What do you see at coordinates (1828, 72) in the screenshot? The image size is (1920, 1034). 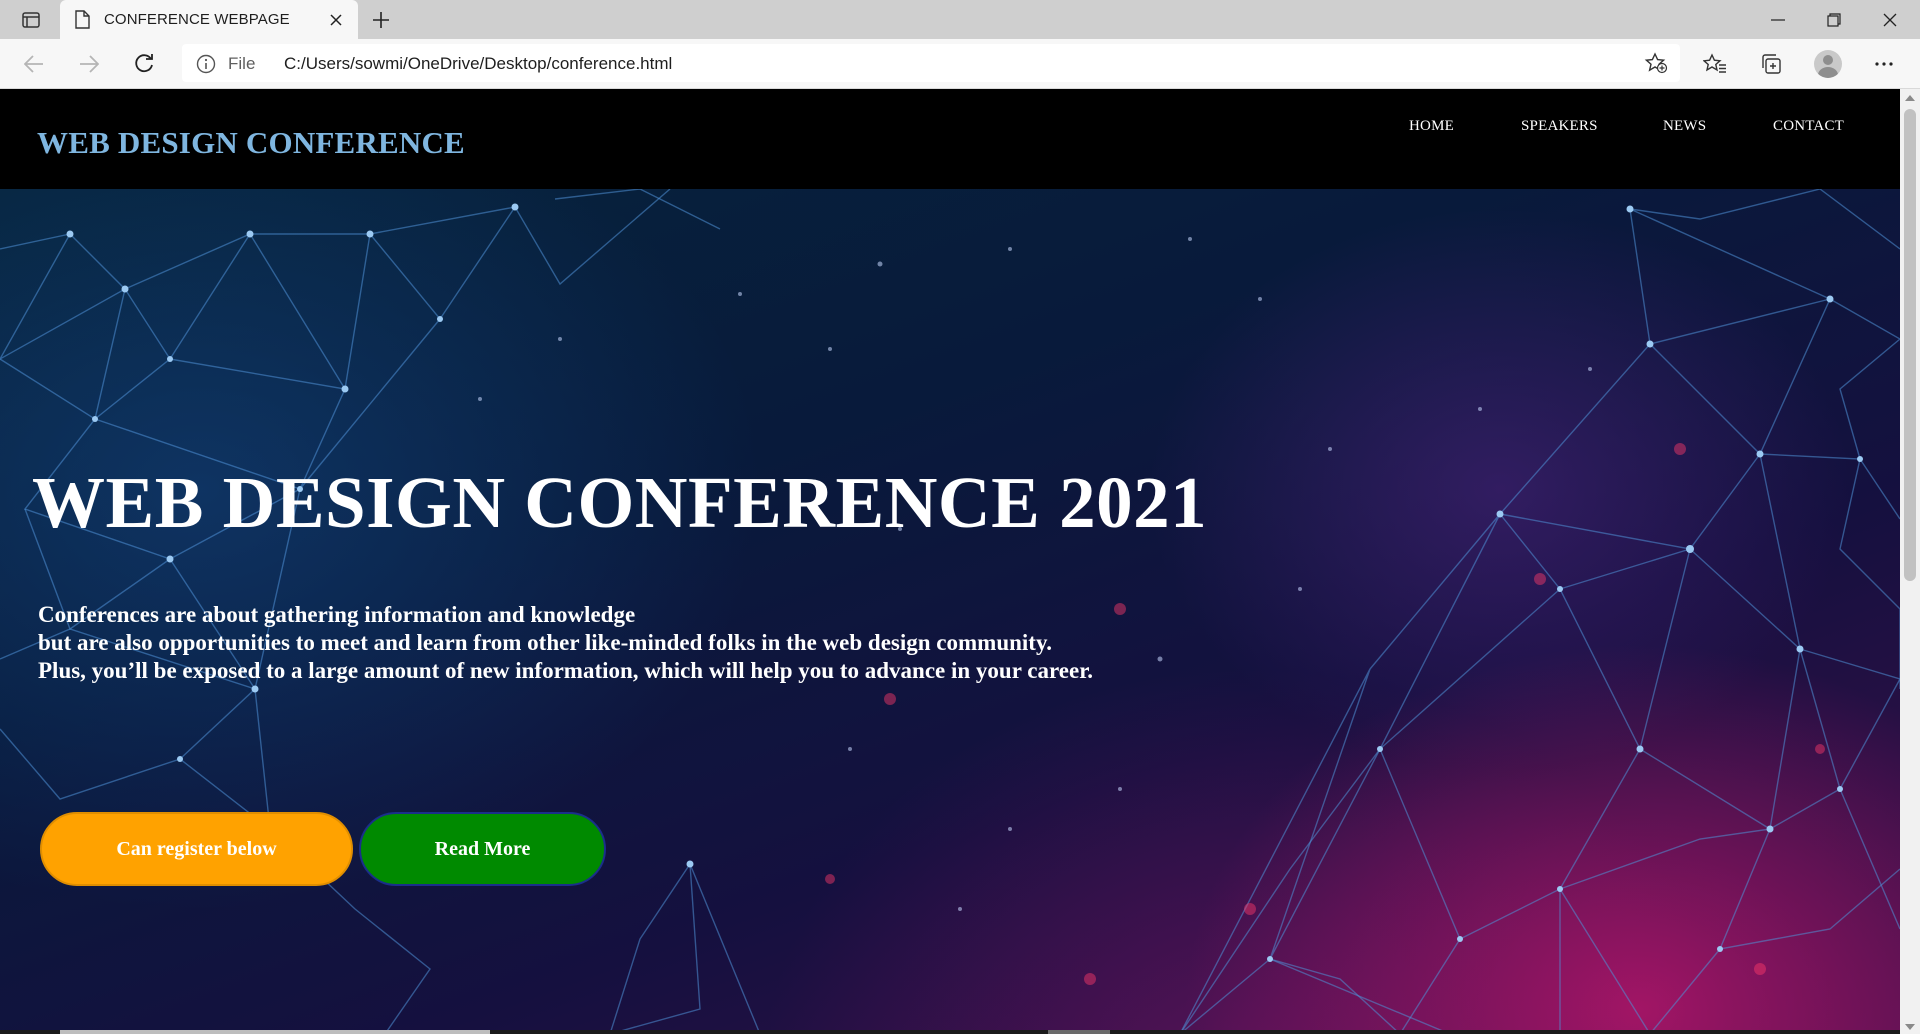 I see `avatar-body` at bounding box center [1828, 72].